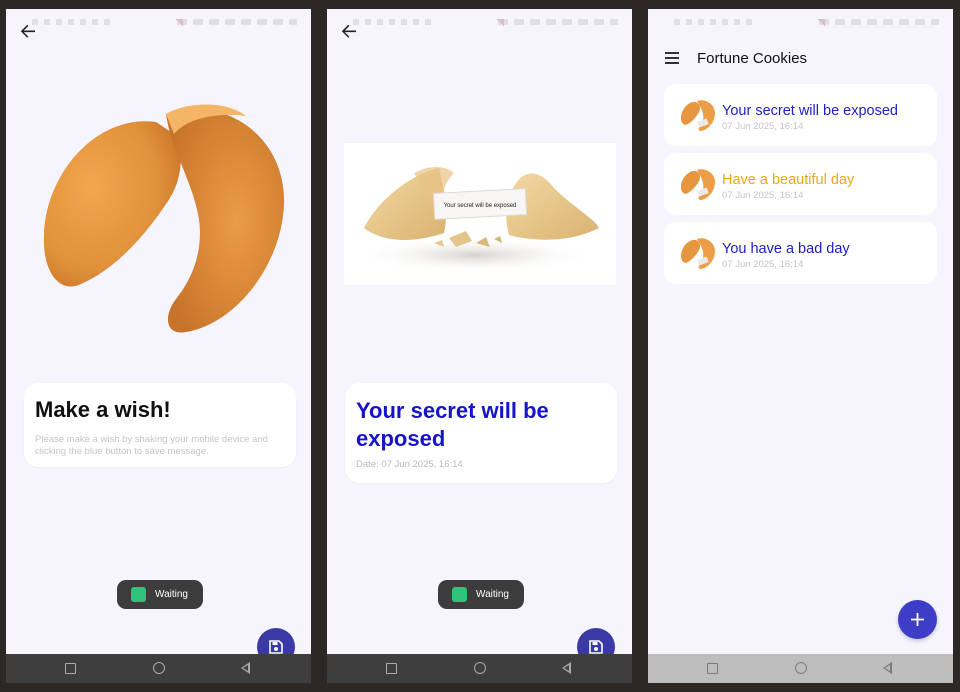 Image resolution: width=960 pixels, height=692 pixels. What do you see at coordinates (786, 249) in the screenshot?
I see `list-item-title: You have a bad day` at bounding box center [786, 249].